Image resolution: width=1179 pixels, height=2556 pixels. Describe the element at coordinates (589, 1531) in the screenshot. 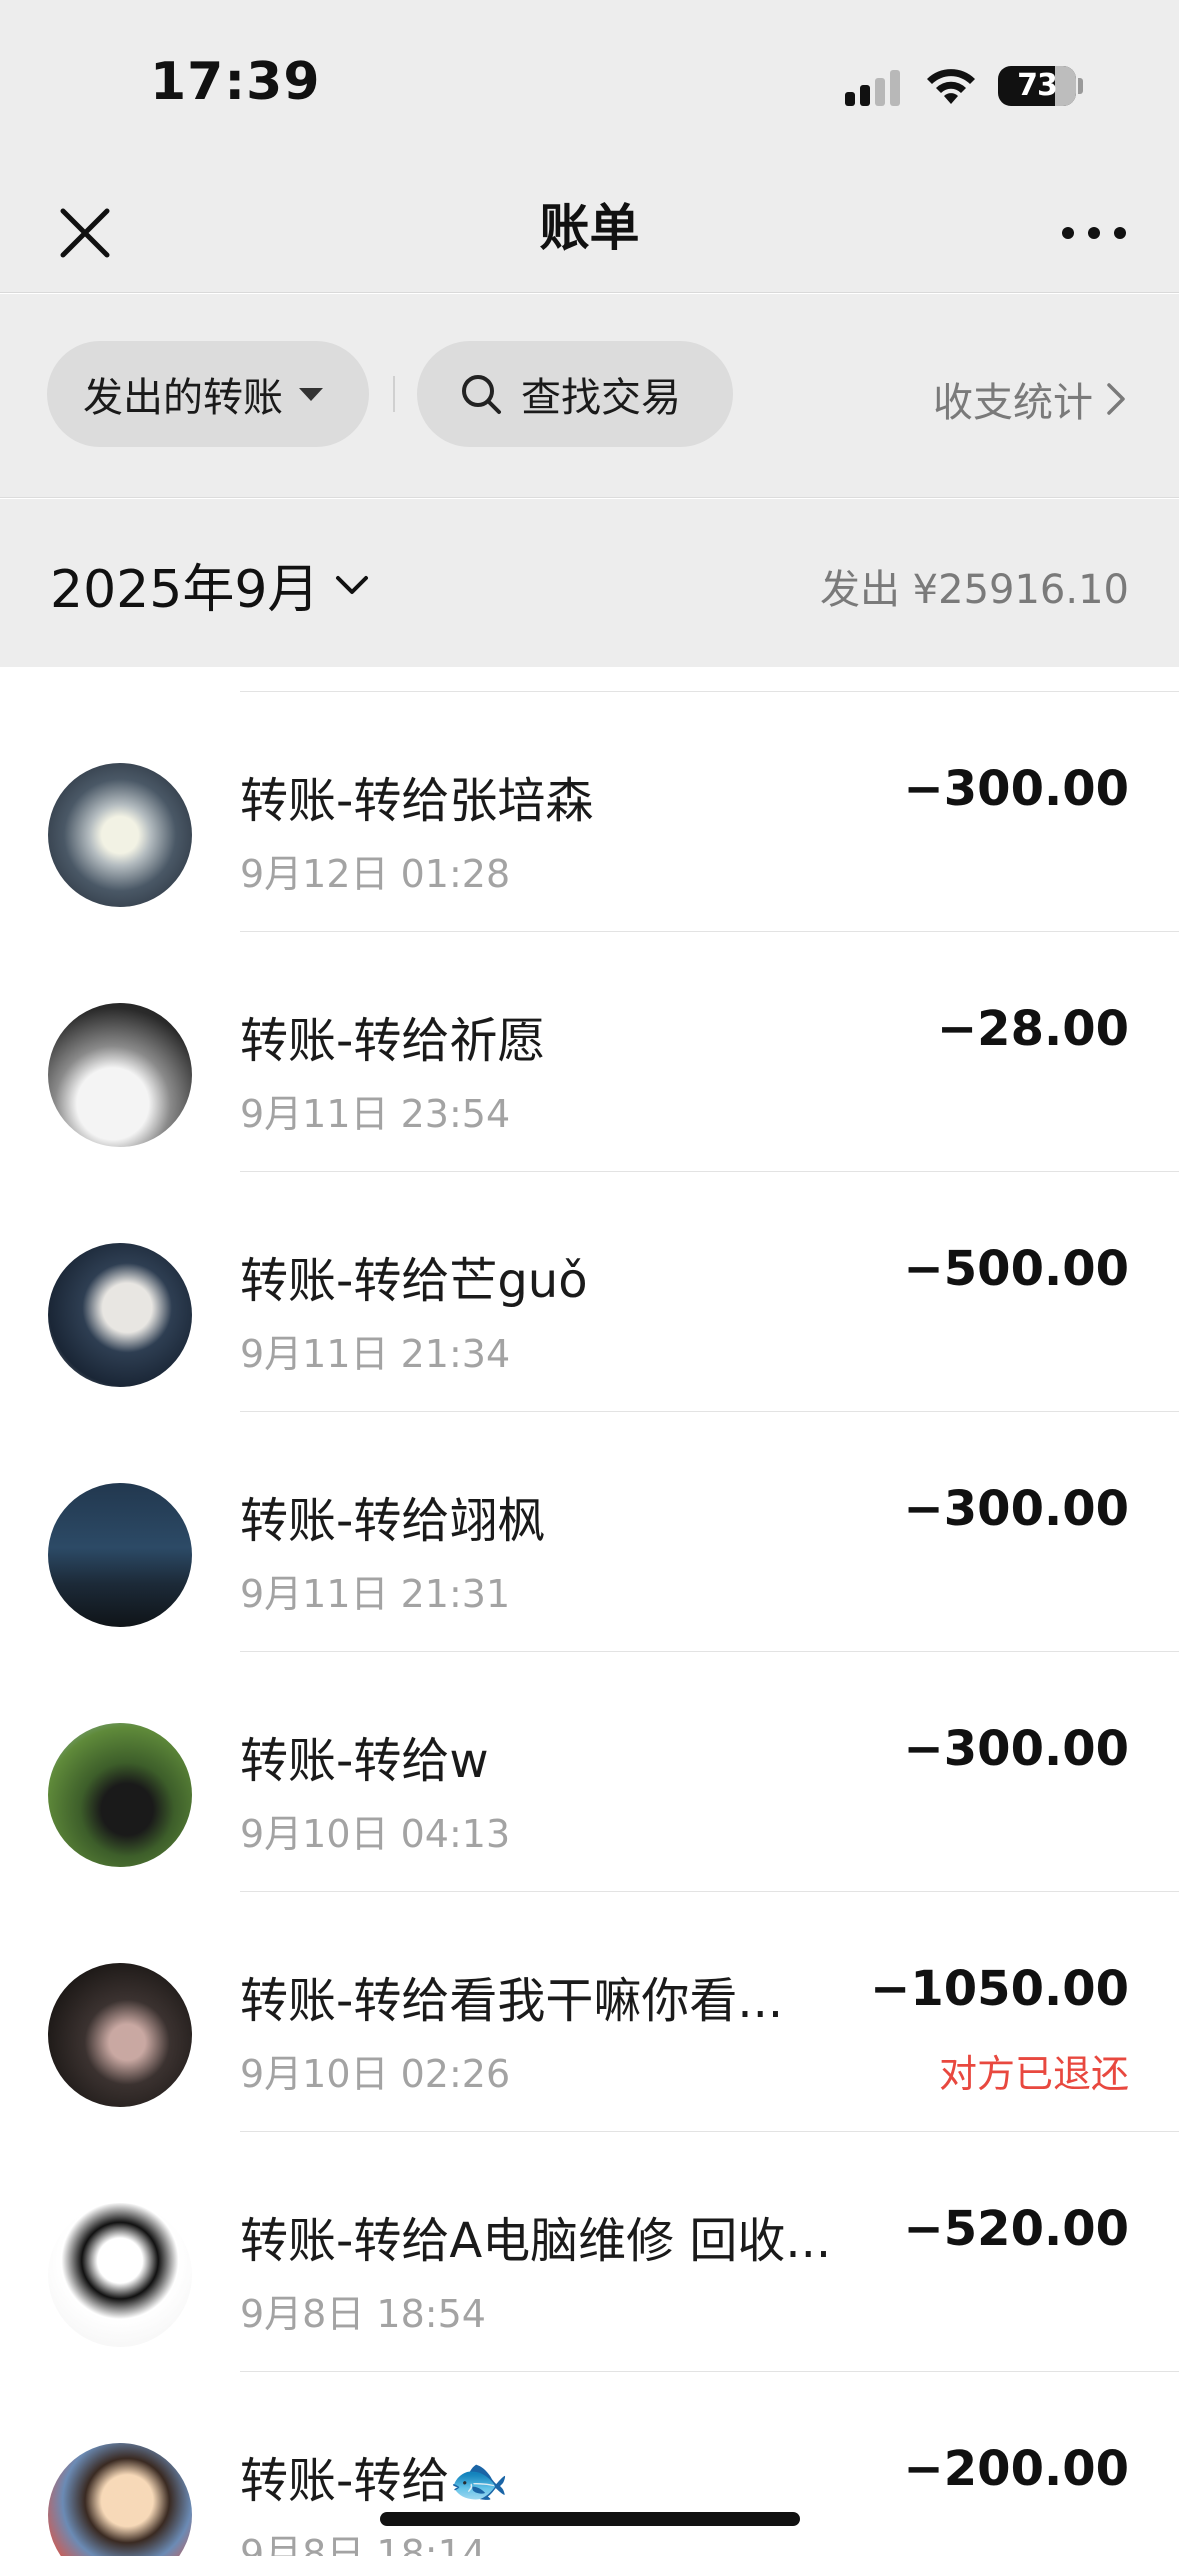

I see `transaction-row: 转账-转给翊枫 9月11日 21:31 −300.00` at that location.